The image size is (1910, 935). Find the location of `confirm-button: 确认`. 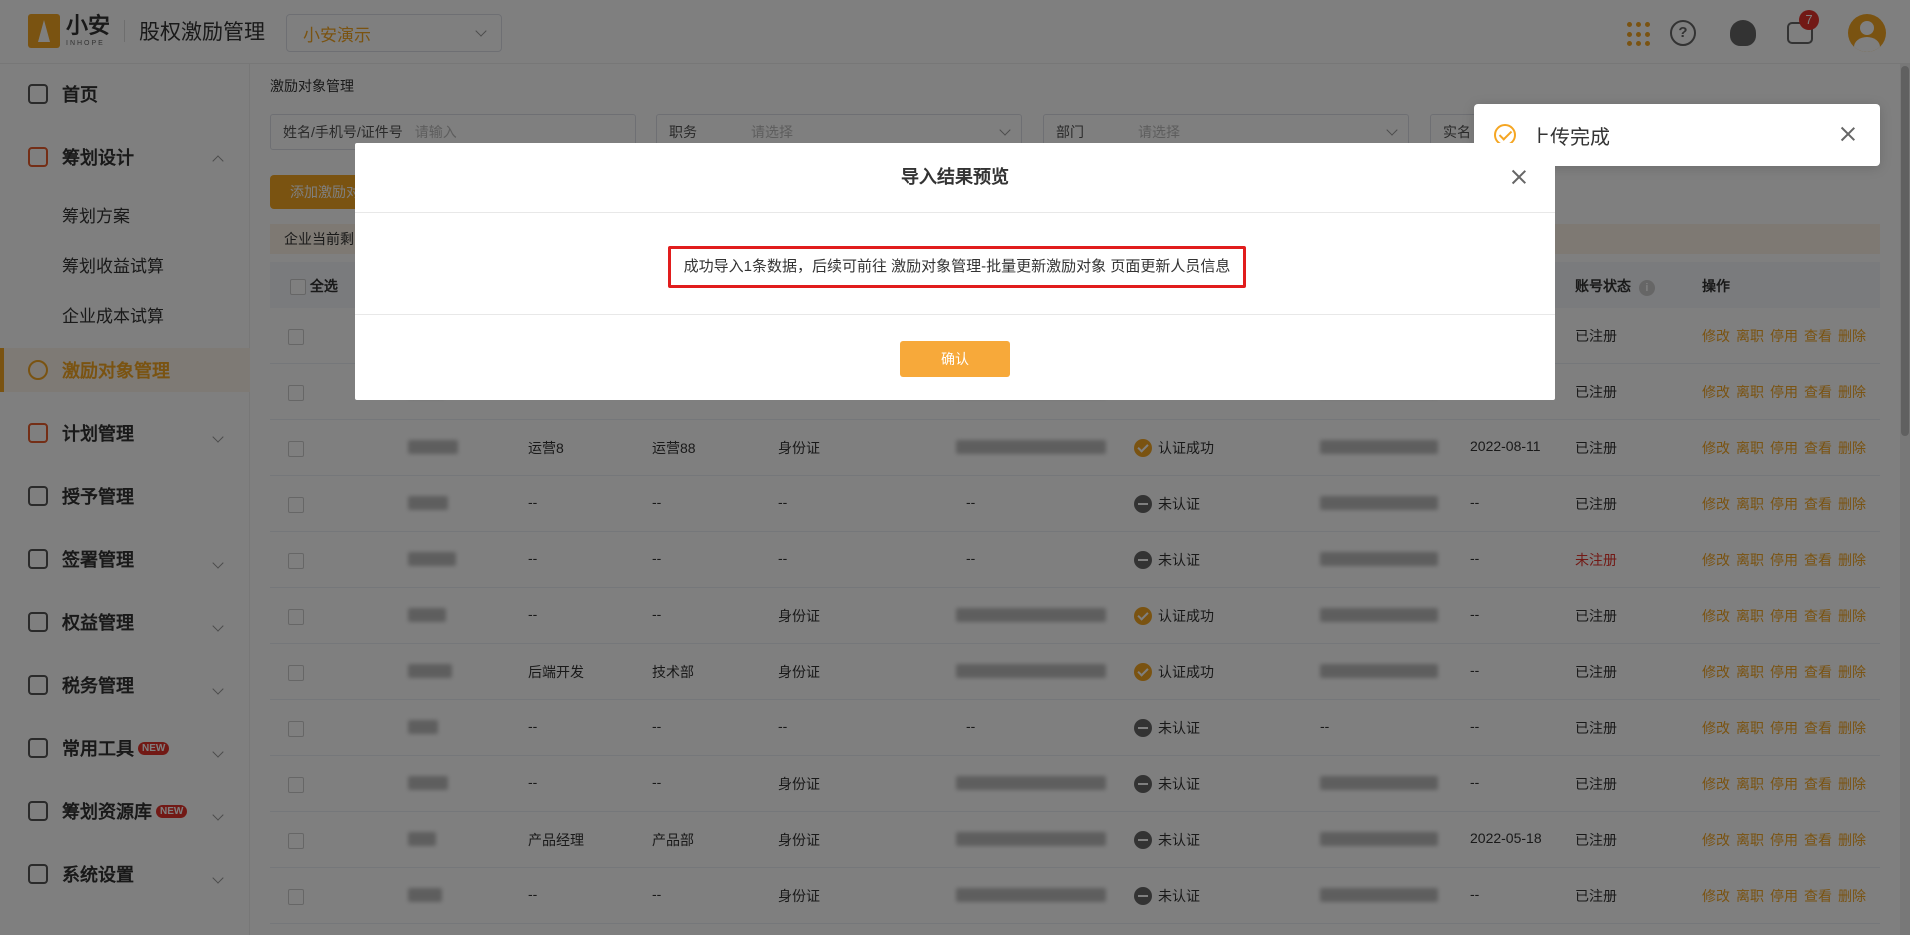

confirm-button: 确认 is located at coordinates (955, 359).